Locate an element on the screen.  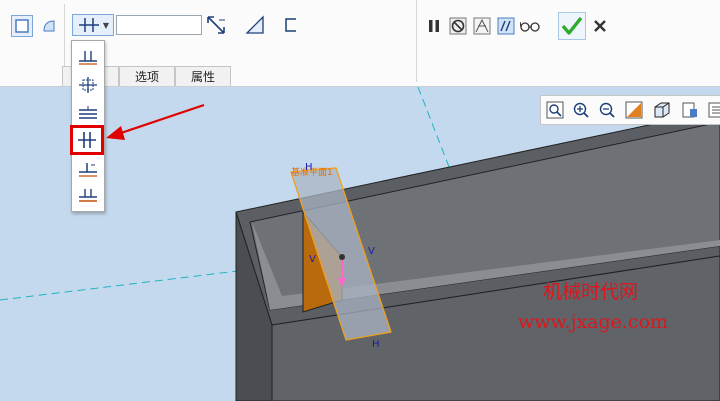
no-preview-icon is located at coordinates (458, 26).